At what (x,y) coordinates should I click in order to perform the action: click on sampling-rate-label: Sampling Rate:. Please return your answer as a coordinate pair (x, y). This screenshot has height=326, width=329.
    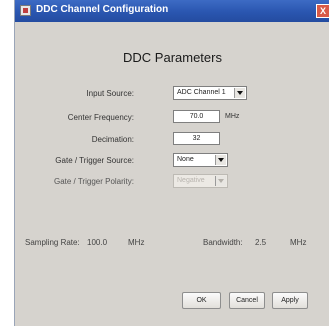
    Looking at the image, I should click on (52, 242).